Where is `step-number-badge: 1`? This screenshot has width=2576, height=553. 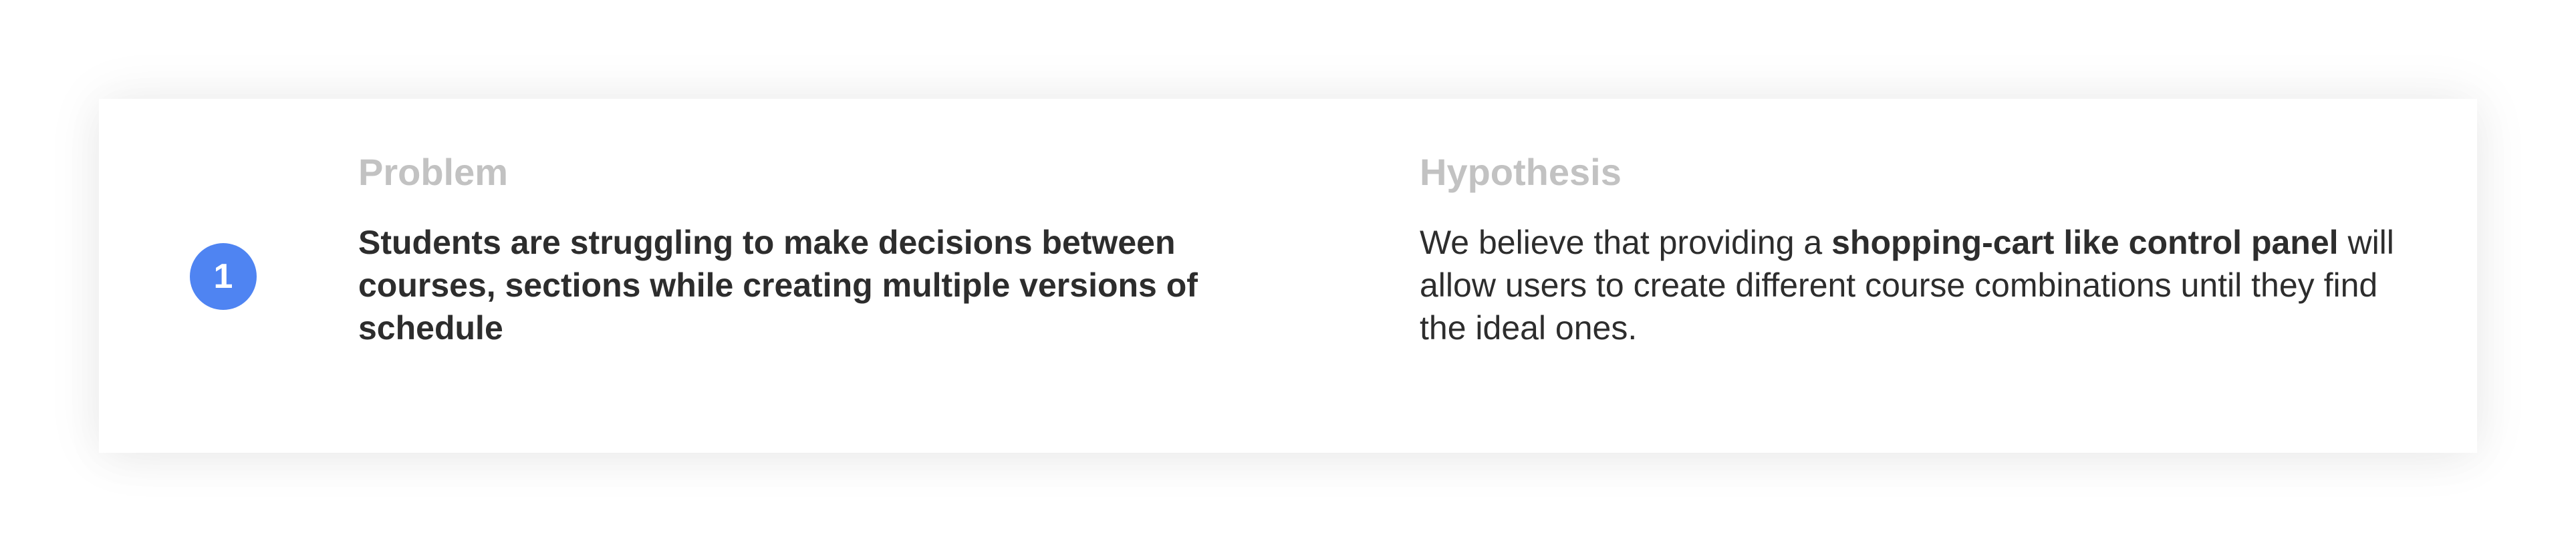
step-number-badge: 1 is located at coordinates (223, 276).